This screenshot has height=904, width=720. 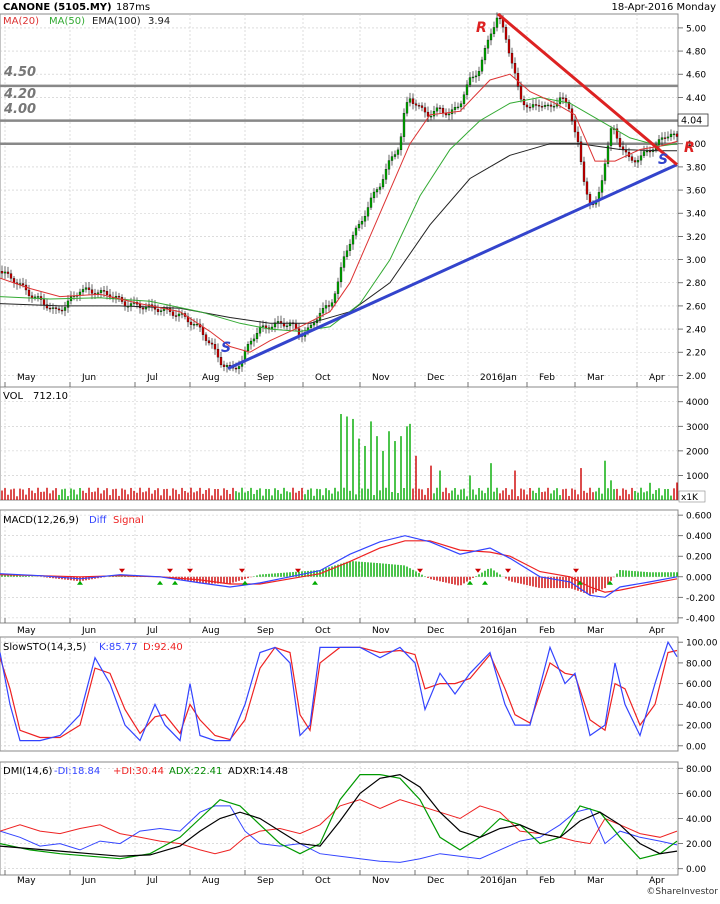 I want to click on vol-unit: x1K, so click(x=690, y=498).